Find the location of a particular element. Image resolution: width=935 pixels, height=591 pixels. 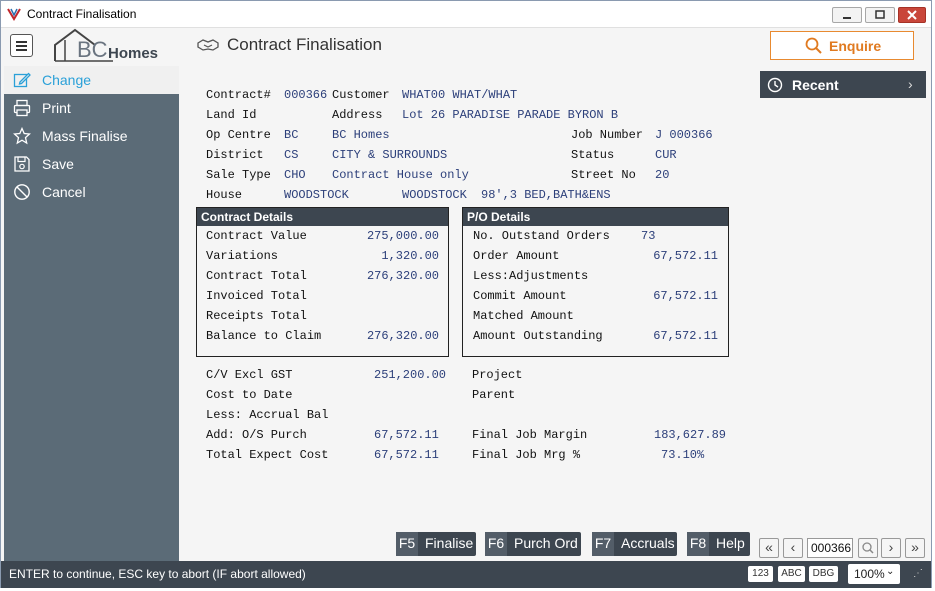

cv-excl-gst-value: 251,200.00 is located at coordinates (410, 375).